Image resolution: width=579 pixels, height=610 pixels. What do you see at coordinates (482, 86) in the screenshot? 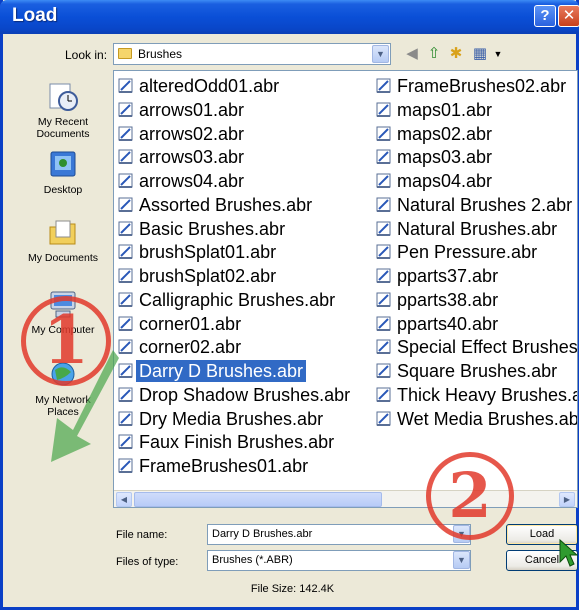
I see `file-name-text: FrameBrushes02.abr` at bounding box center [482, 86].